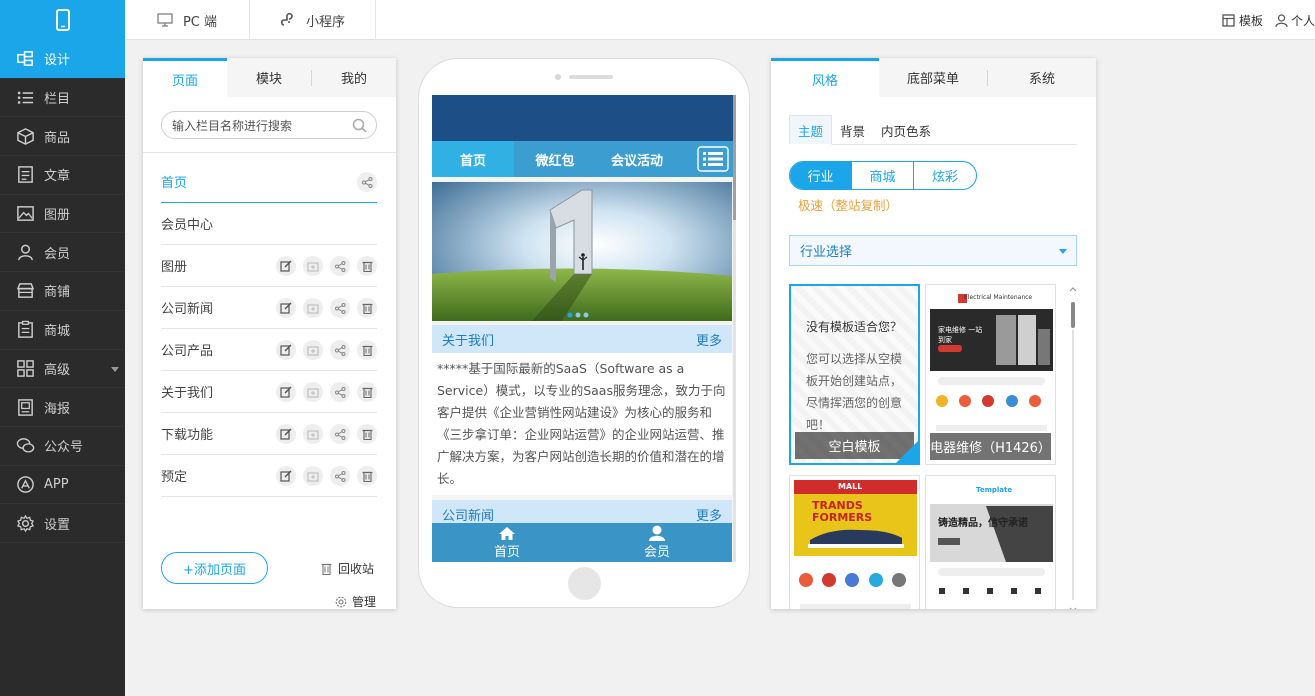 This screenshot has width=1315, height=696. Describe the element at coordinates (709, 514) in the screenshot. I see `news-more-link: 更多` at that location.